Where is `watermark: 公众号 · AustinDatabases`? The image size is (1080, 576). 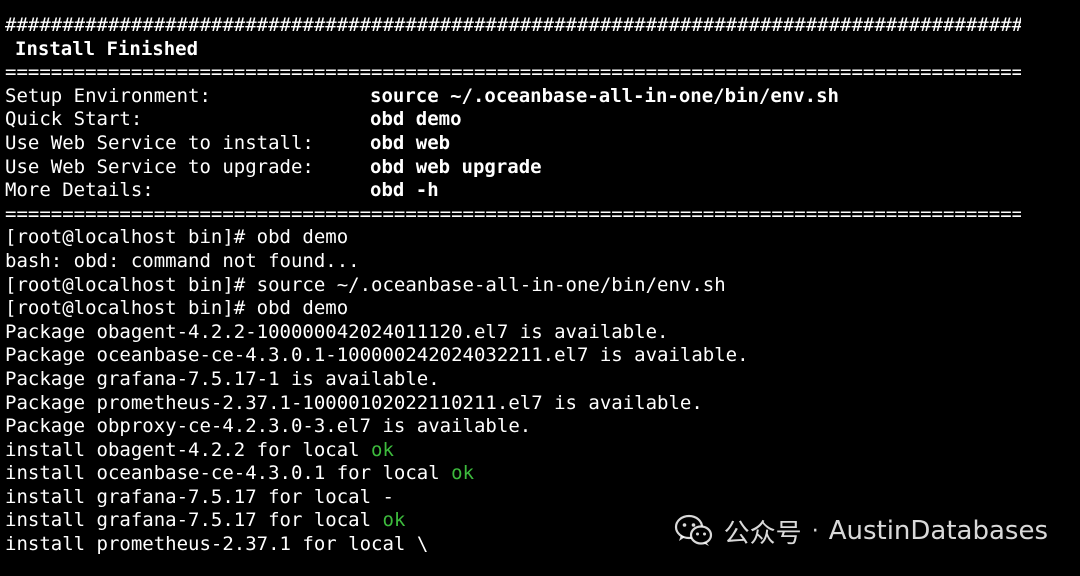
watermark: 公众号 · AustinDatabases is located at coordinates (861, 531).